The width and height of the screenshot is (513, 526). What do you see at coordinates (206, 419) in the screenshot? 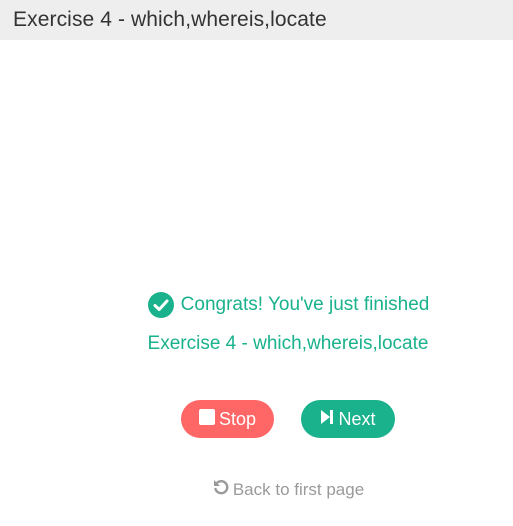
I see `stop-icon` at bounding box center [206, 419].